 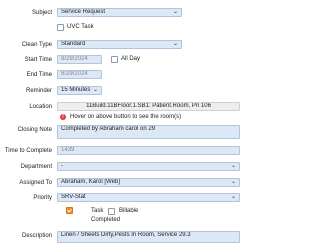 I want to click on location-label: Location, so click(x=40, y=107).